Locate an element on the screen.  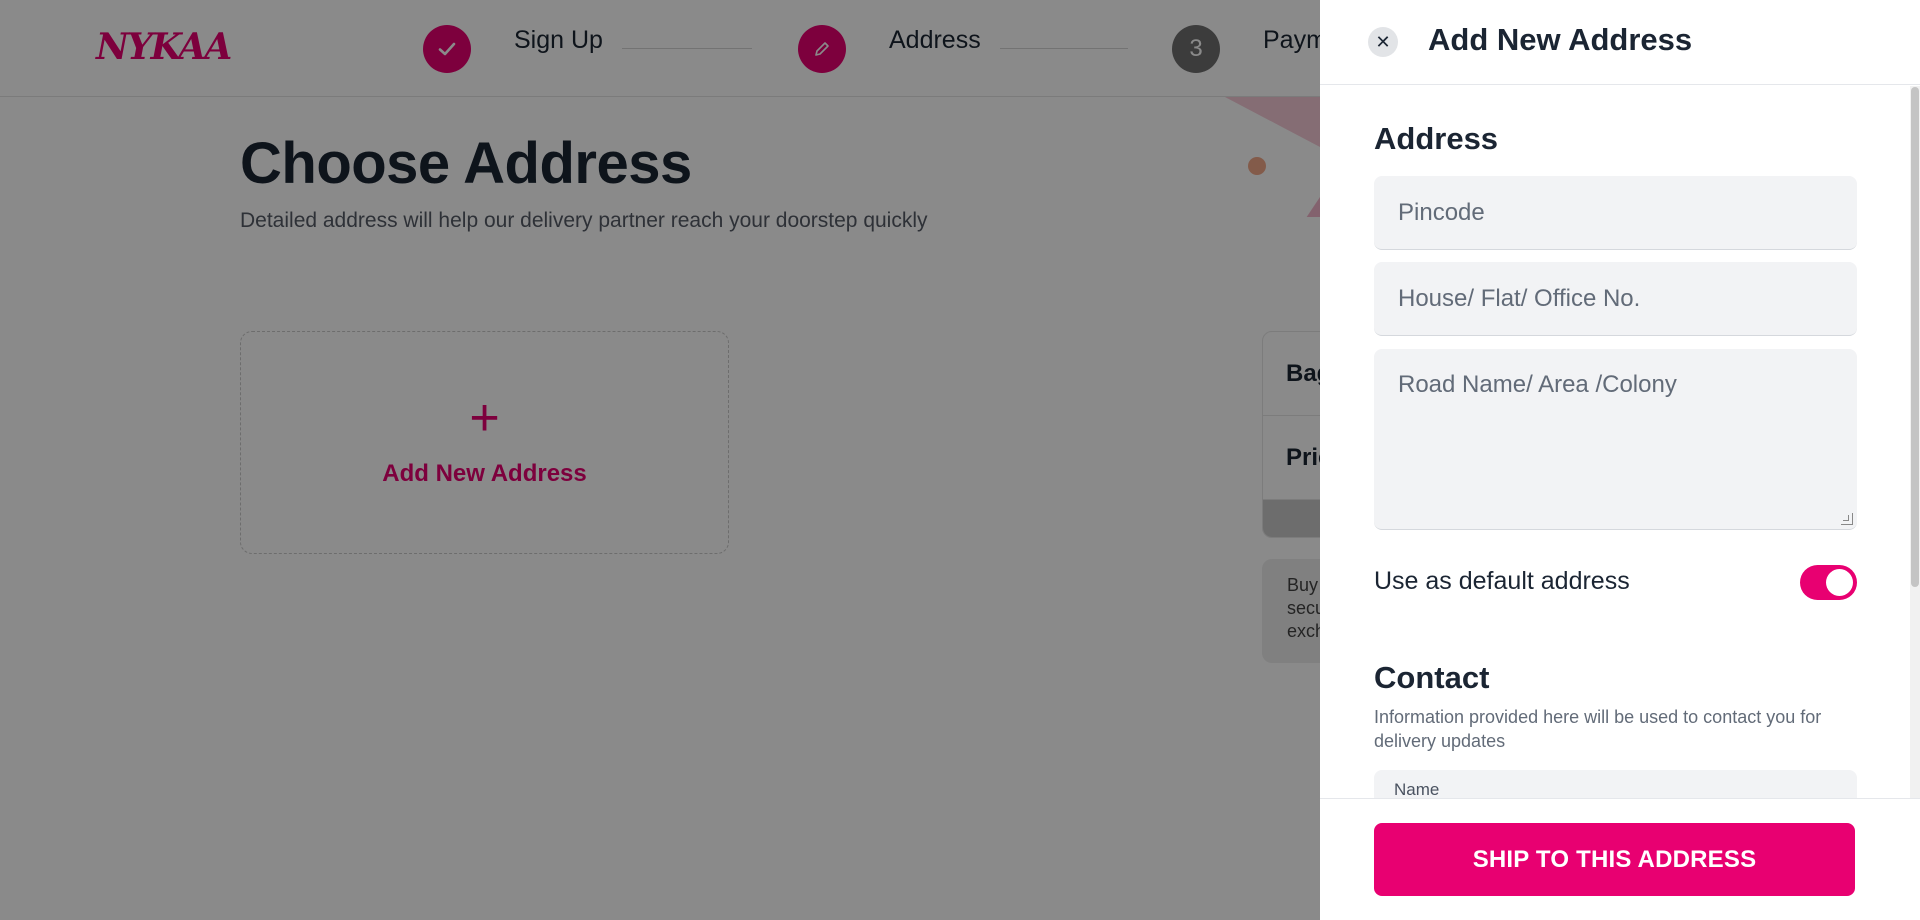
drawer-scrollbar is located at coordinates (1915, 442).